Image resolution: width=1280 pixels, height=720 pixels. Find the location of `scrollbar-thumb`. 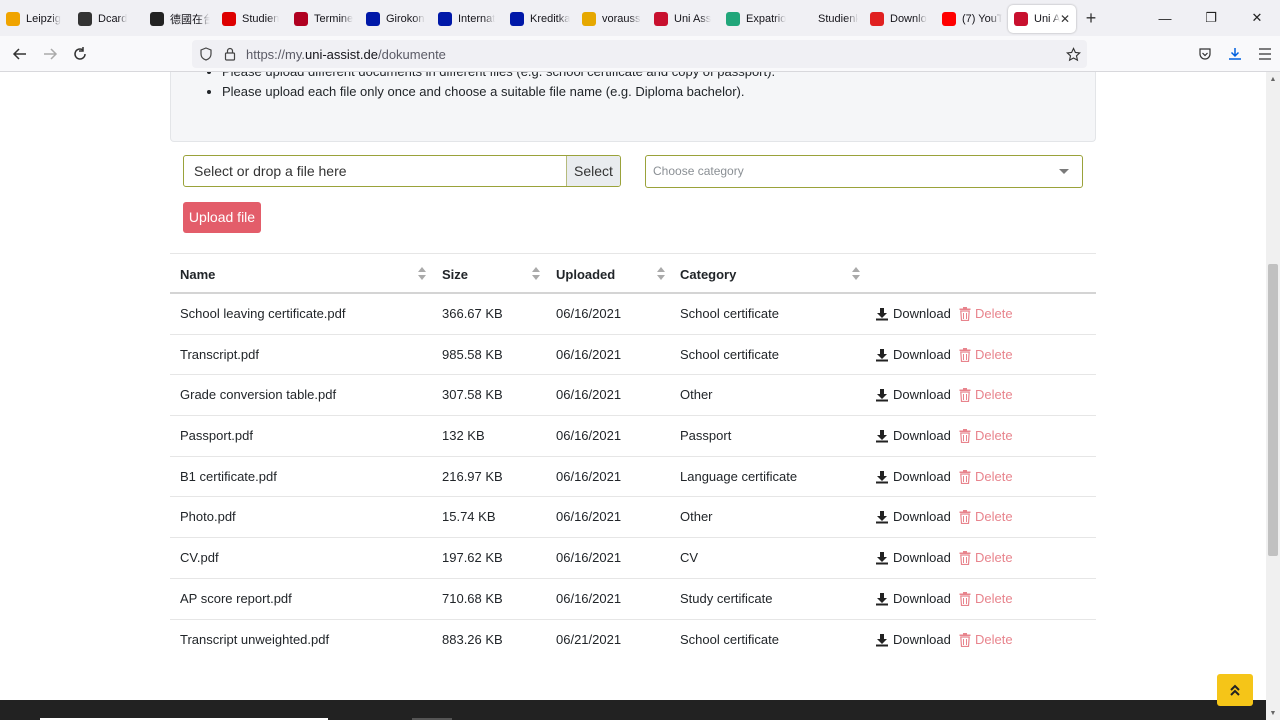

scrollbar-thumb is located at coordinates (1273, 410).